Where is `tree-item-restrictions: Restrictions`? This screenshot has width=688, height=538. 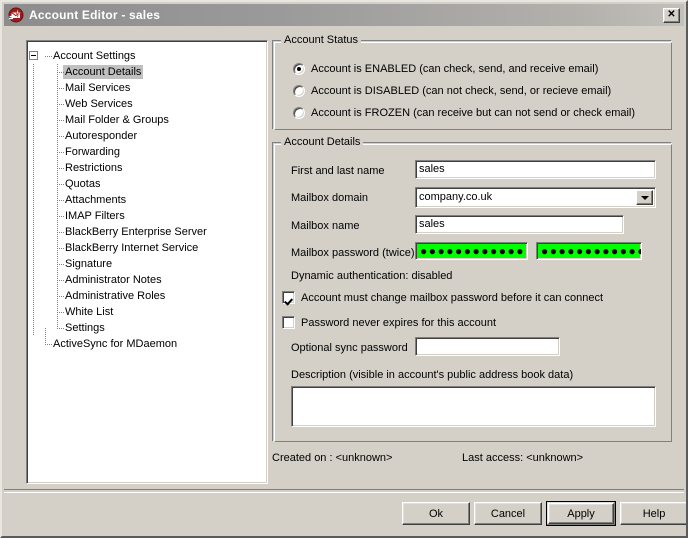 tree-item-restrictions: Restrictions is located at coordinates (147, 168).